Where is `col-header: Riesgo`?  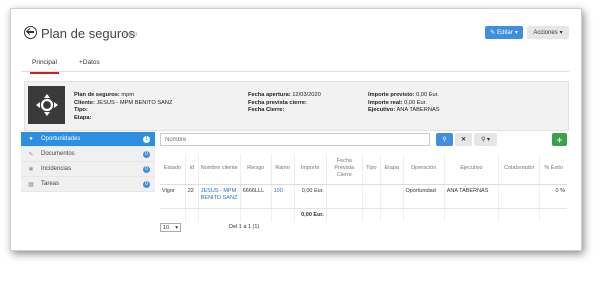
col-header: Riesgo is located at coordinates (256, 169).